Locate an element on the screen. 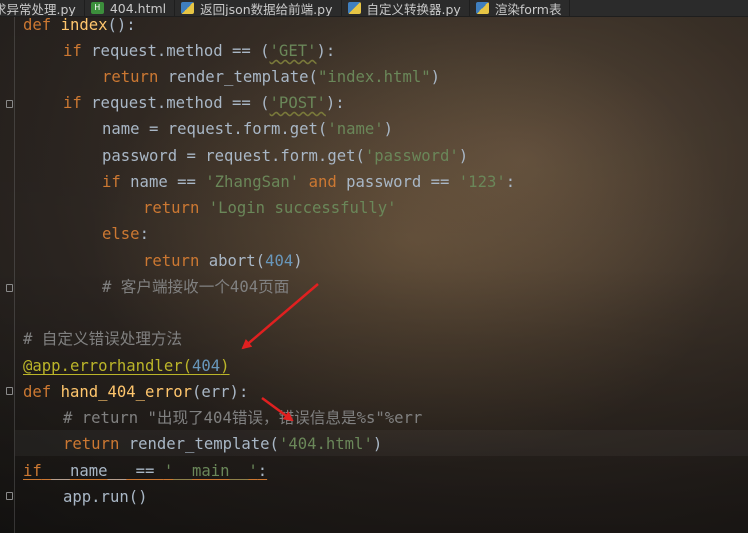 The height and width of the screenshot is (533, 748). decorator: @app.errorhandler( is located at coordinates (107, 366).